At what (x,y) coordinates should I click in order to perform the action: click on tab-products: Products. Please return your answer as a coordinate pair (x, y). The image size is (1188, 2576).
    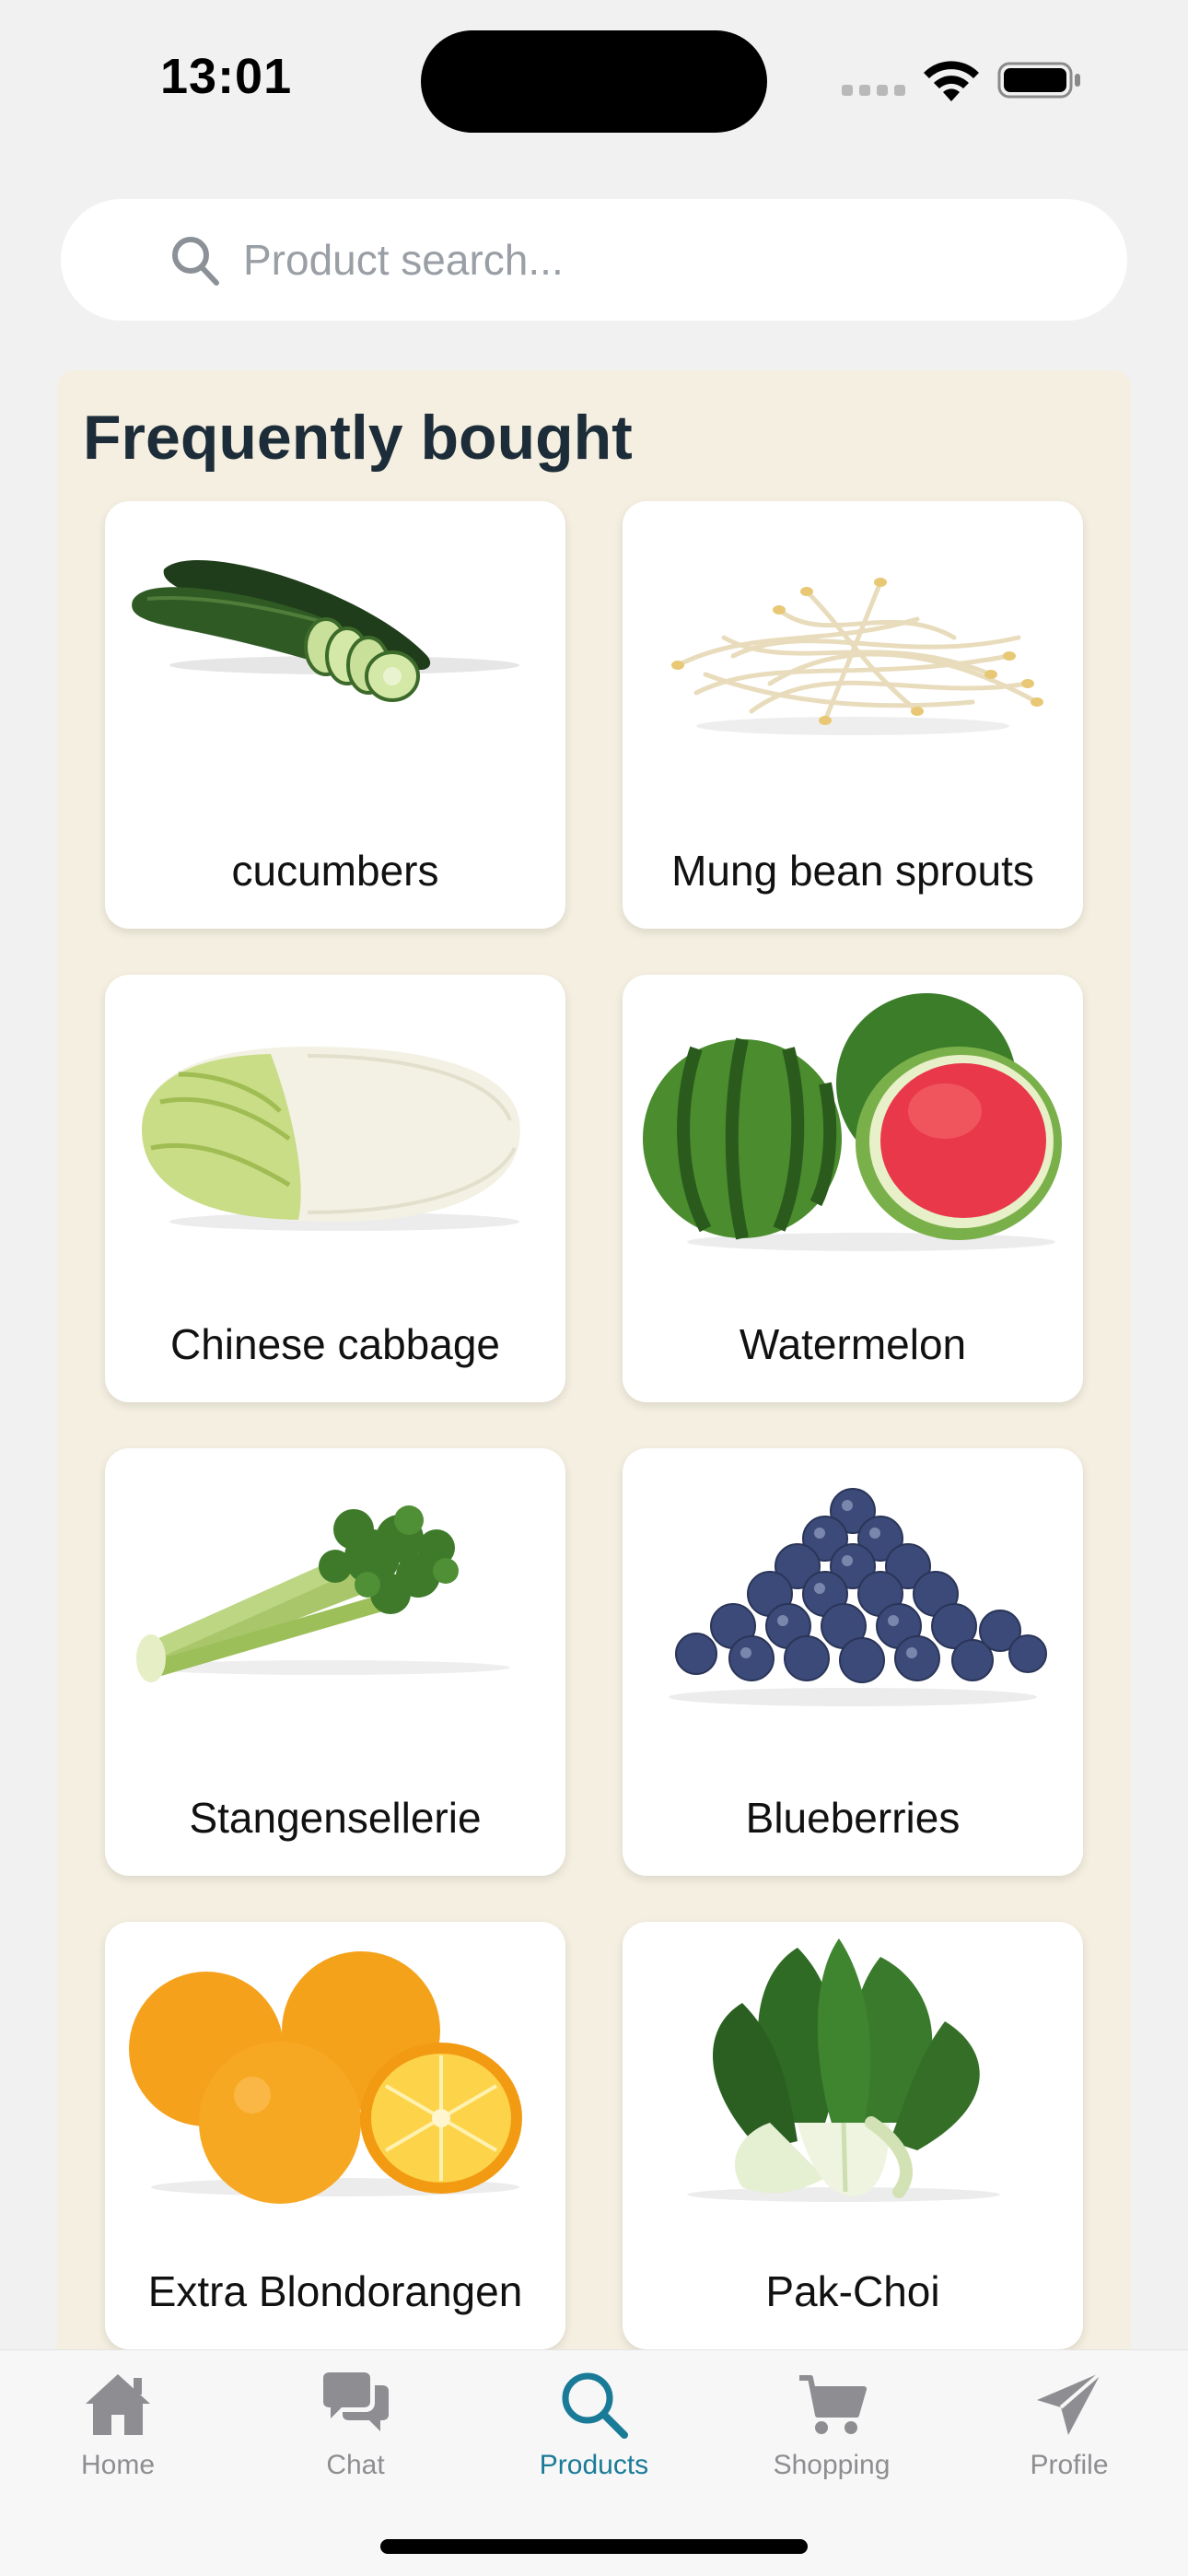
    Looking at the image, I should click on (594, 2438).